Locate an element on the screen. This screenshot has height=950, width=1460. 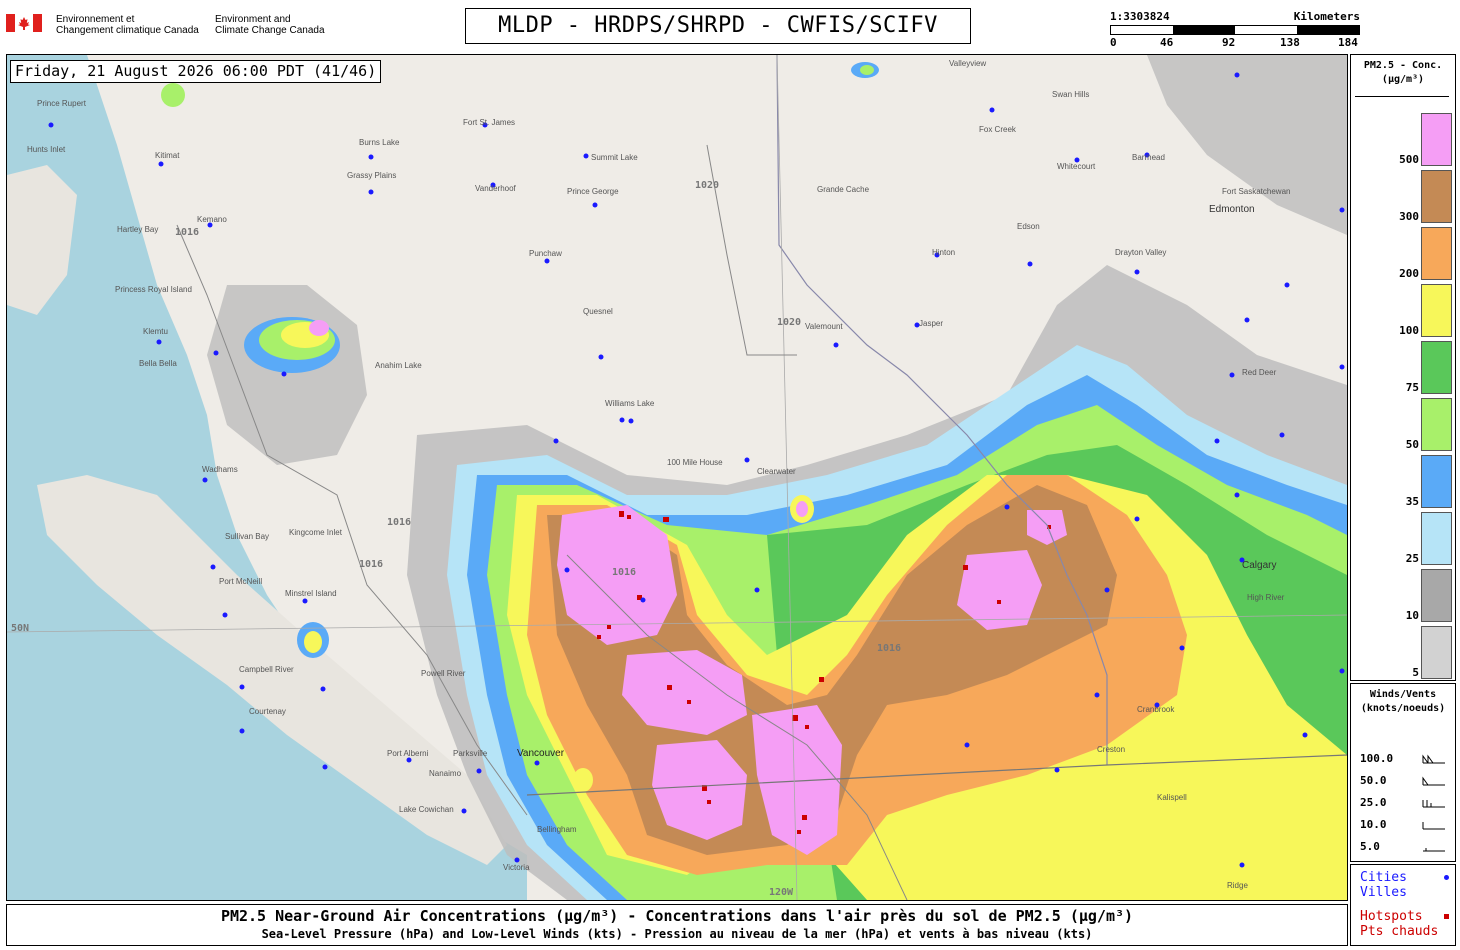
city-label: Princess Royal Island is located at coordinates (153, 289).